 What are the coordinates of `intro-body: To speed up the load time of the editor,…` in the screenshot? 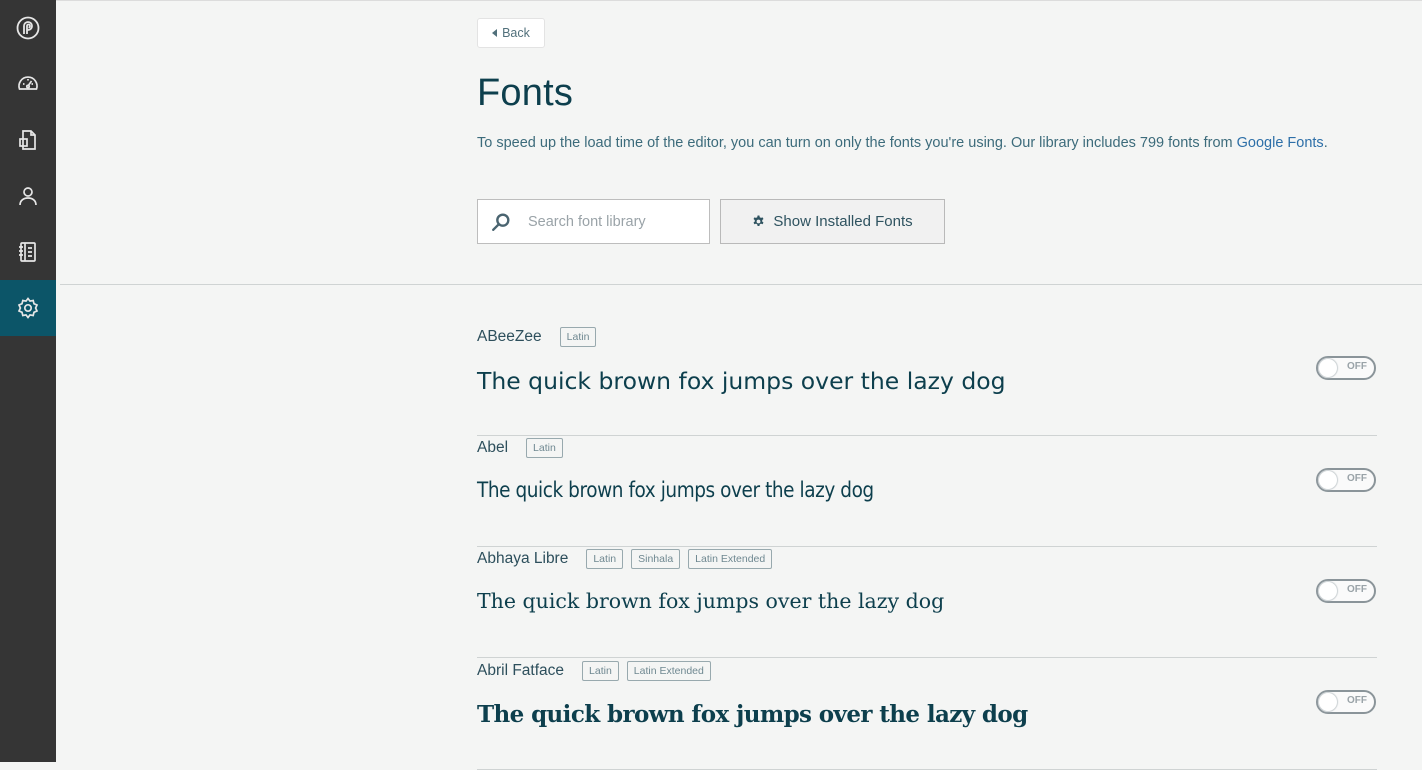 It's located at (857, 143).